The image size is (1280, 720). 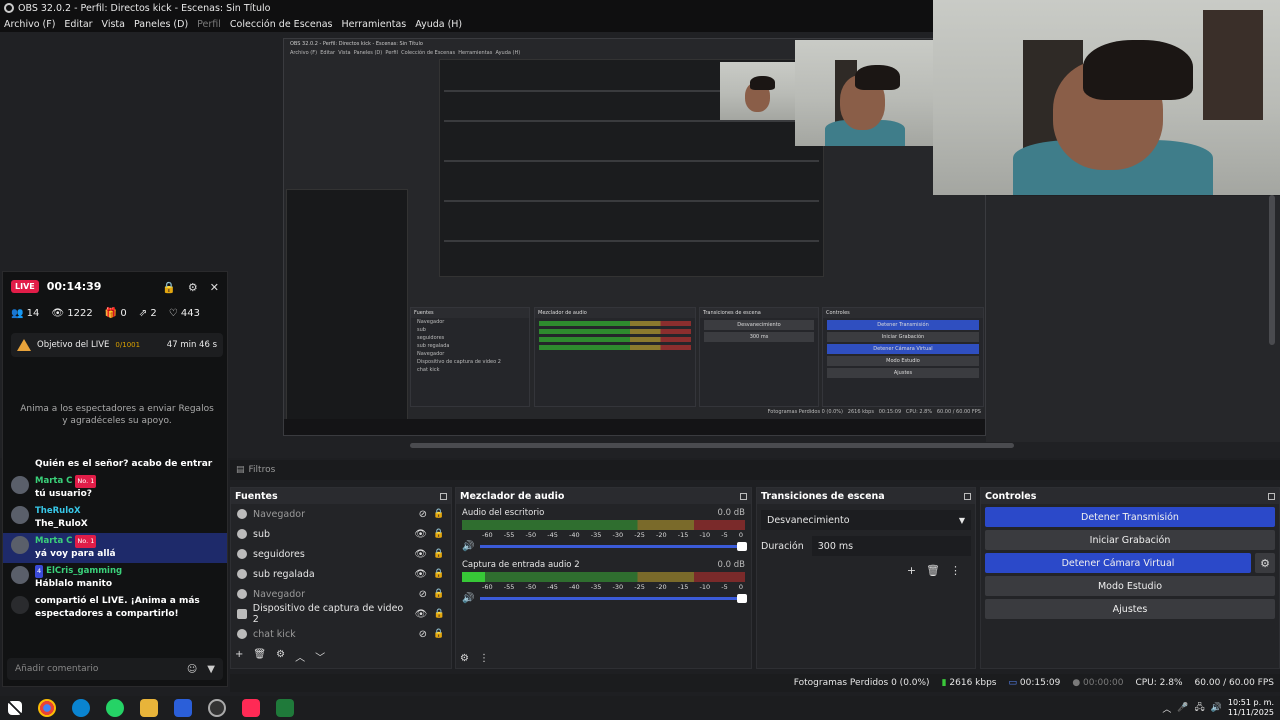 What do you see at coordinates (911, 570) in the screenshot?
I see `add-transition-icon: +` at bounding box center [911, 570].